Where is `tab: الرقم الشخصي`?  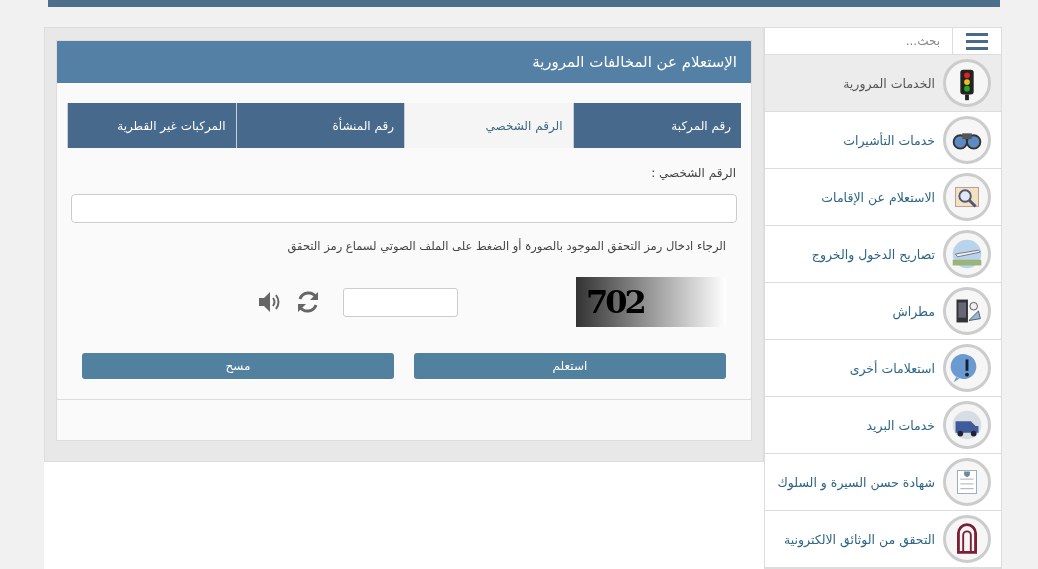
tab: الرقم الشخصي is located at coordinates (488, 125).